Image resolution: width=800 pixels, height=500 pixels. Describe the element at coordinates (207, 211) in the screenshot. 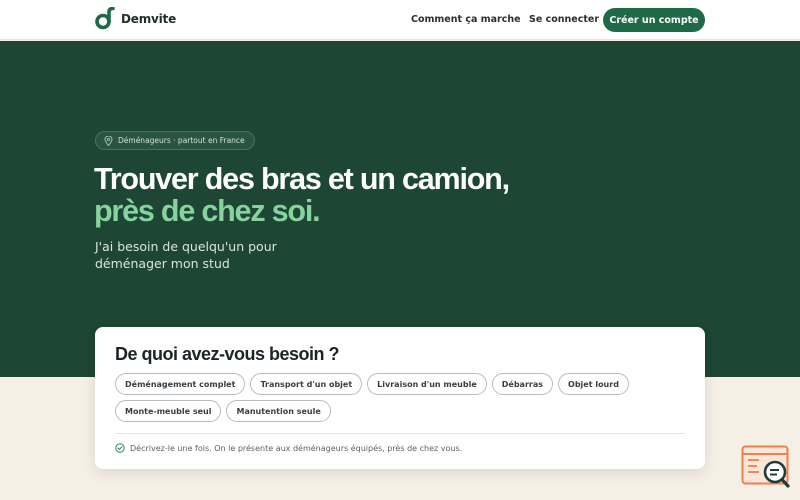

I see `hero-title-line2: près de chez soi.` at that location.